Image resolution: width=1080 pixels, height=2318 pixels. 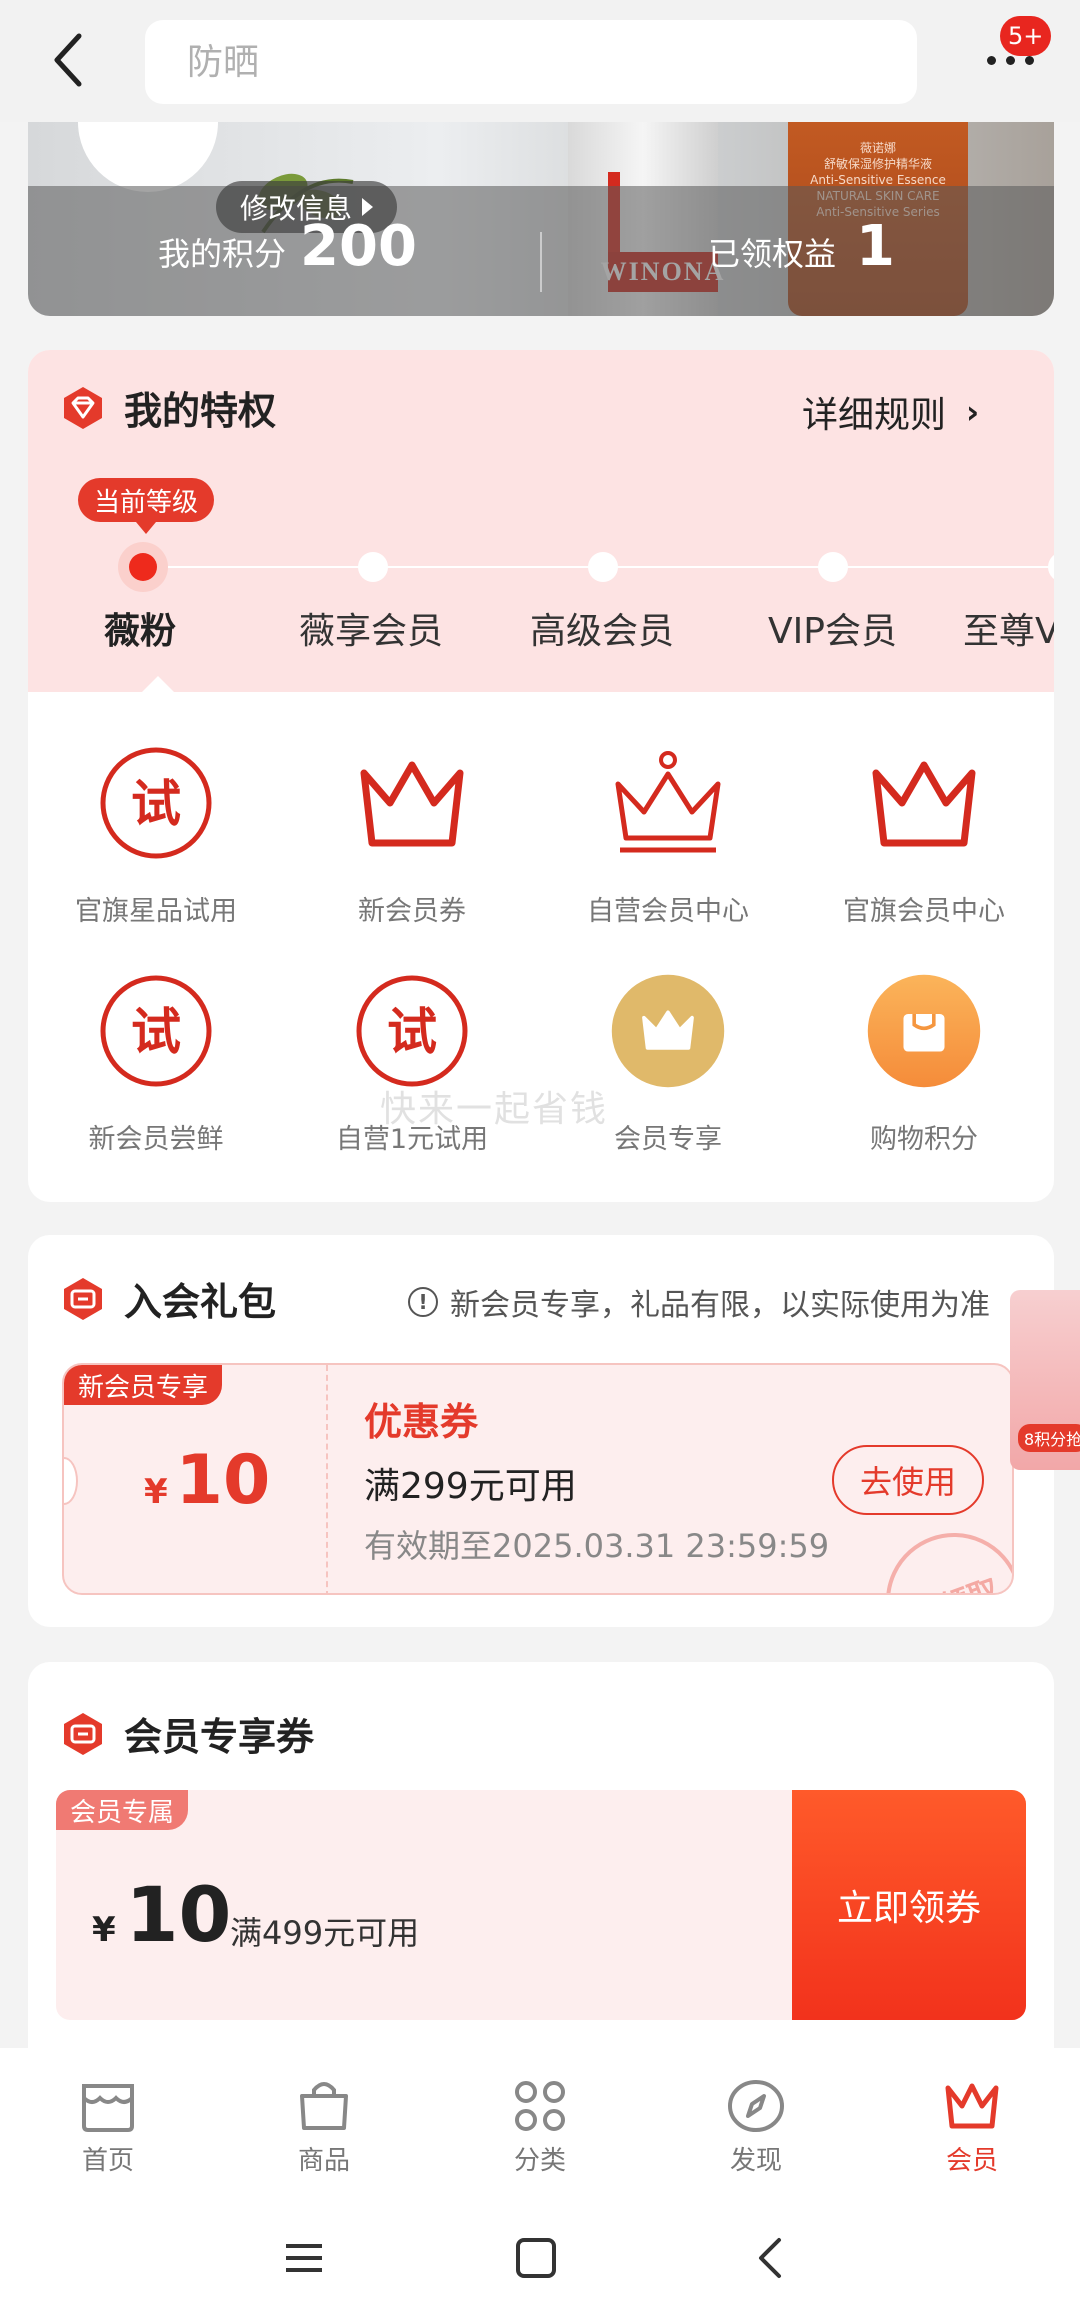 What do you see at coordinates (668, 1031) in the screenshot?
I see `gold-crown-icon` at bounding box center [668, 1031].